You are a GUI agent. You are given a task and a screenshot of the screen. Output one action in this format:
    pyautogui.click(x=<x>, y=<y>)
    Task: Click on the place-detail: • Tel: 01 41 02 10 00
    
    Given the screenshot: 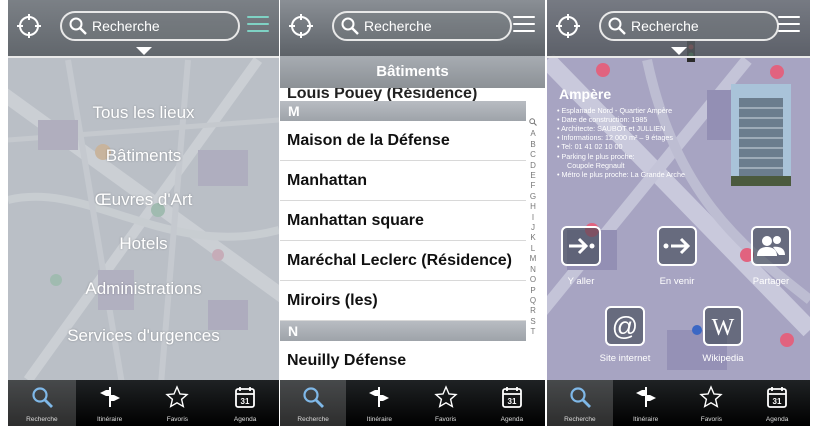 What is the action you would take?
    pyautogui.click(x=590, y=146)
    